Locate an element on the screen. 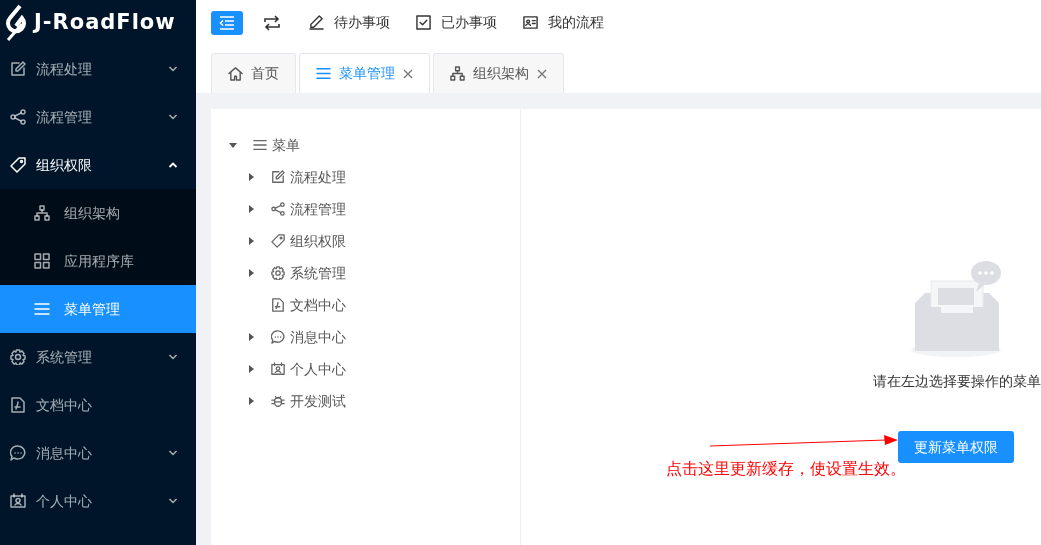 The image size is (1041, 545). tab: 组织架构 is located at coordinates (498, 73).